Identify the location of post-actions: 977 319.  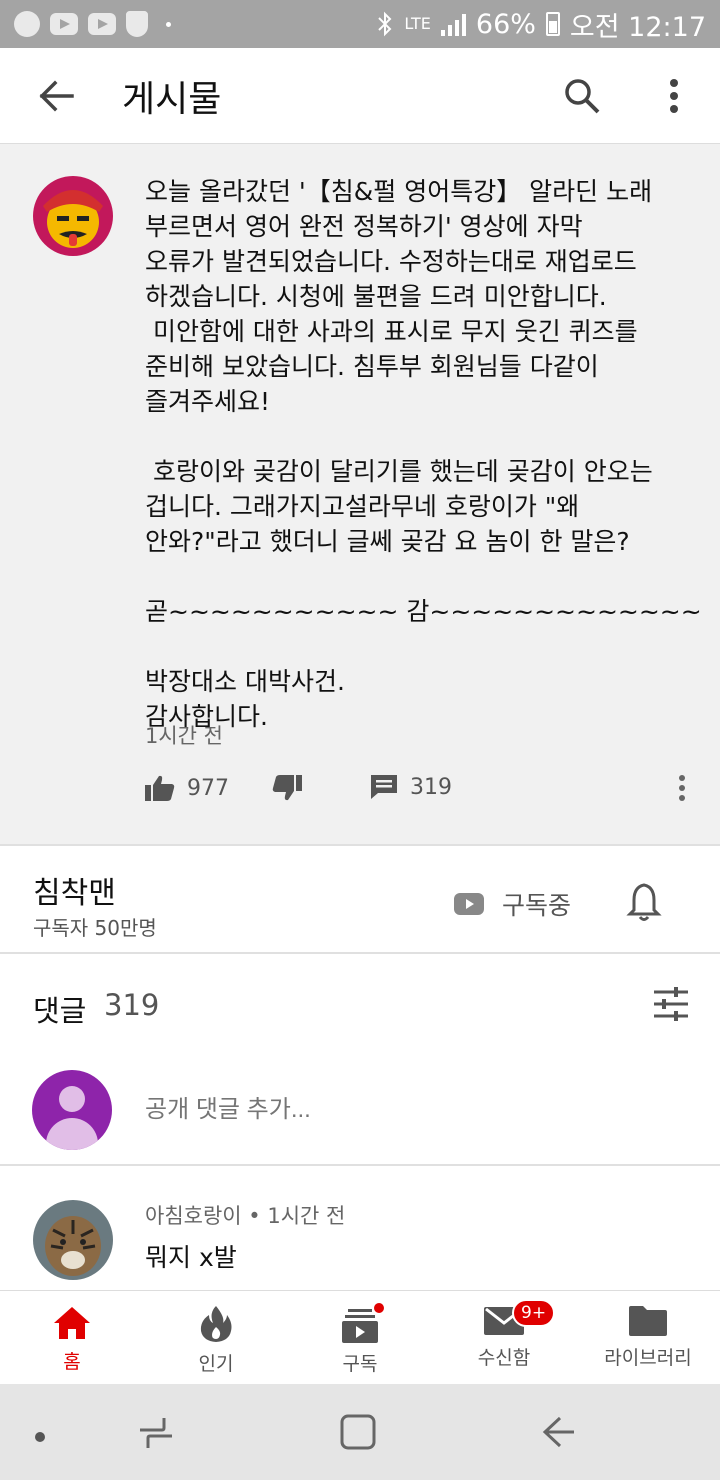
(360, 796).